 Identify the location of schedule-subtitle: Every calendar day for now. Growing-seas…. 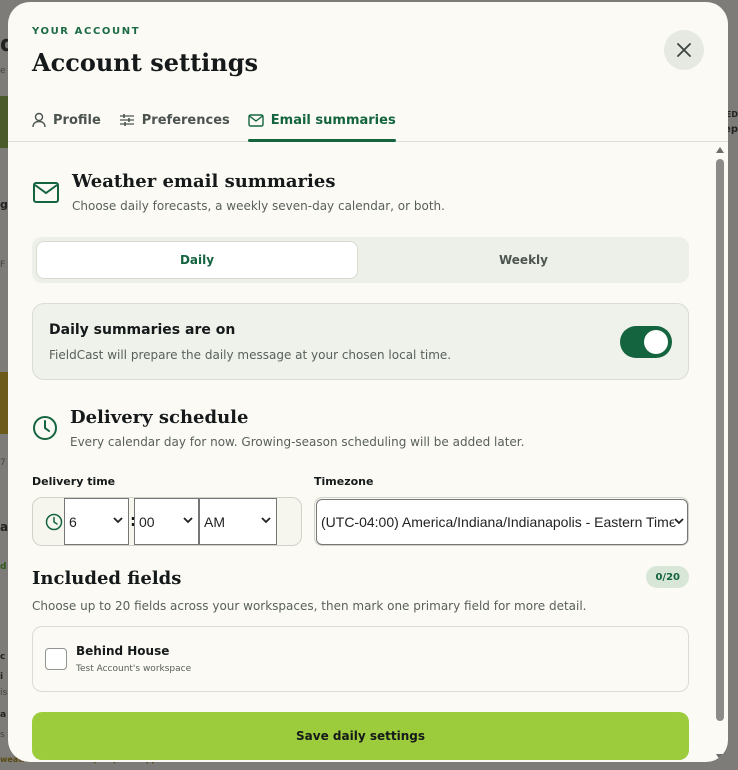
(297, 442).